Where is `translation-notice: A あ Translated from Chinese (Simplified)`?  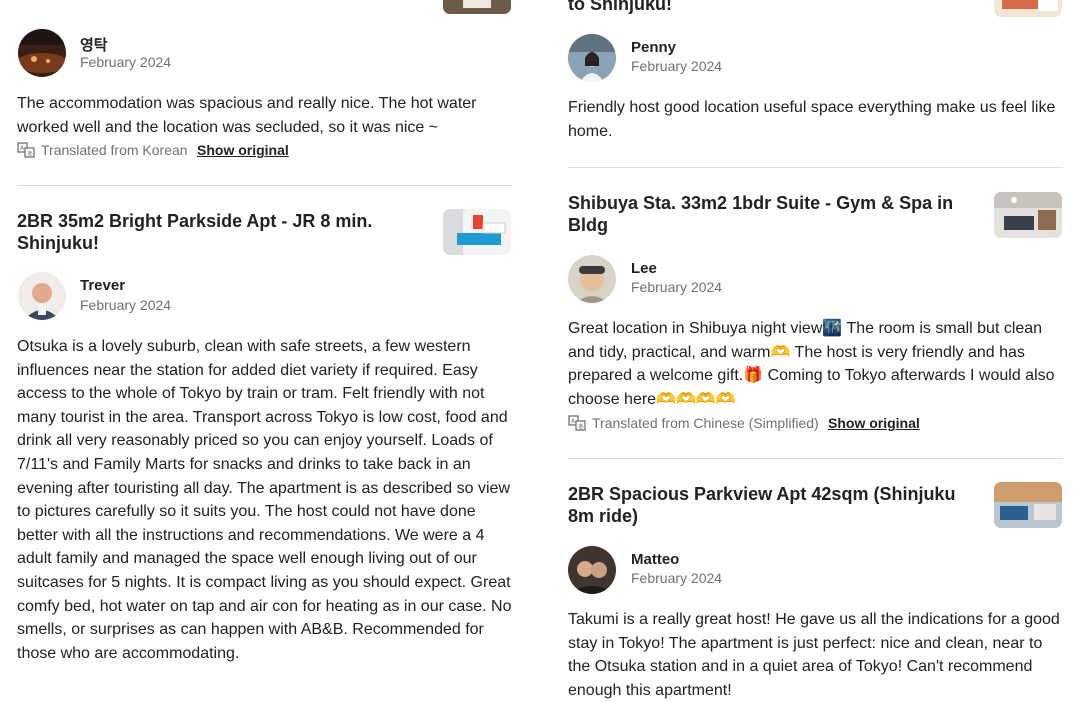 translation-notice: A あ Translated from Chinese (Simplified) is located at coordinates (693, 423).